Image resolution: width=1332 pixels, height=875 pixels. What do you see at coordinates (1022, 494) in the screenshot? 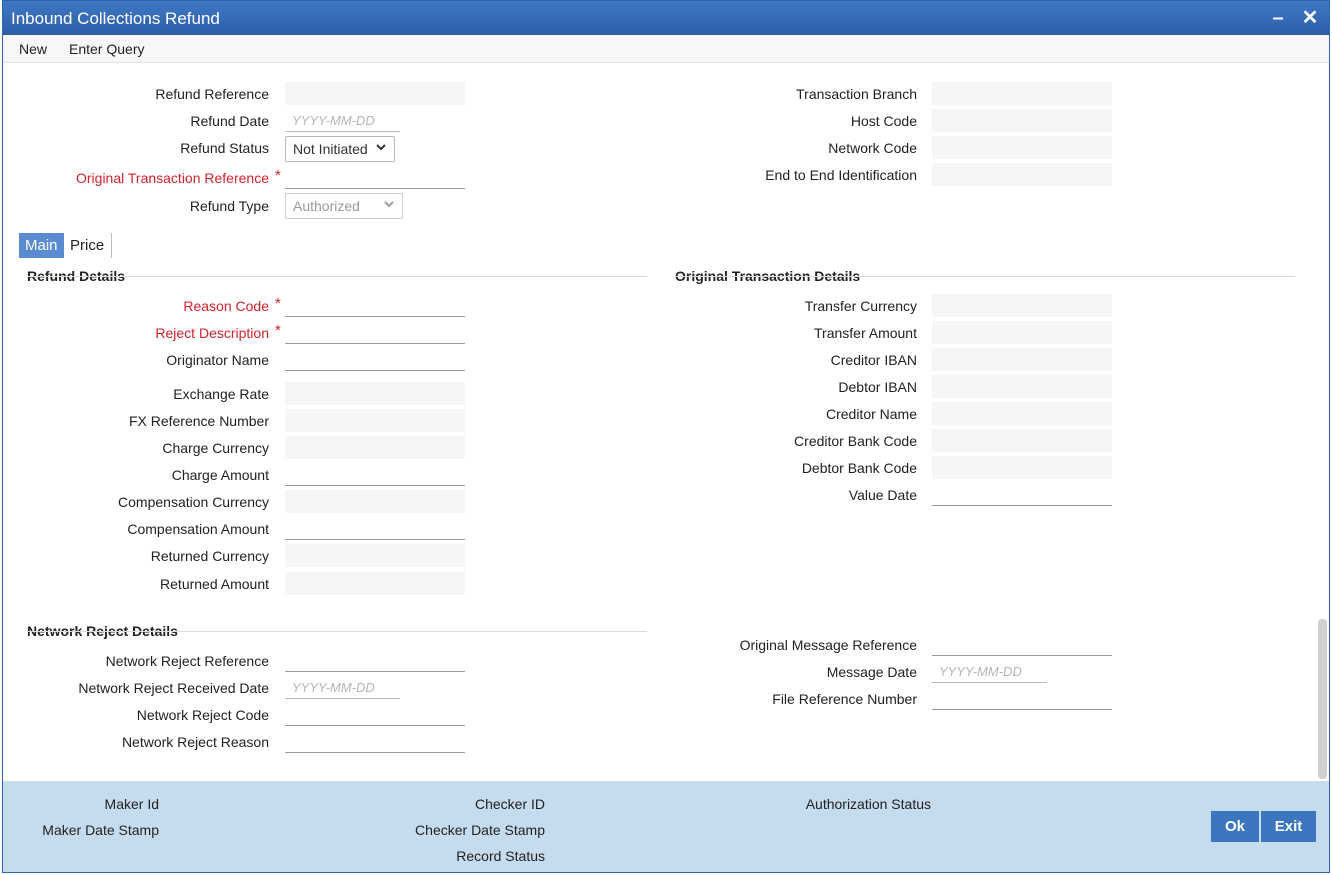
I see `value-date-field` at bounding box center [1022, 494].